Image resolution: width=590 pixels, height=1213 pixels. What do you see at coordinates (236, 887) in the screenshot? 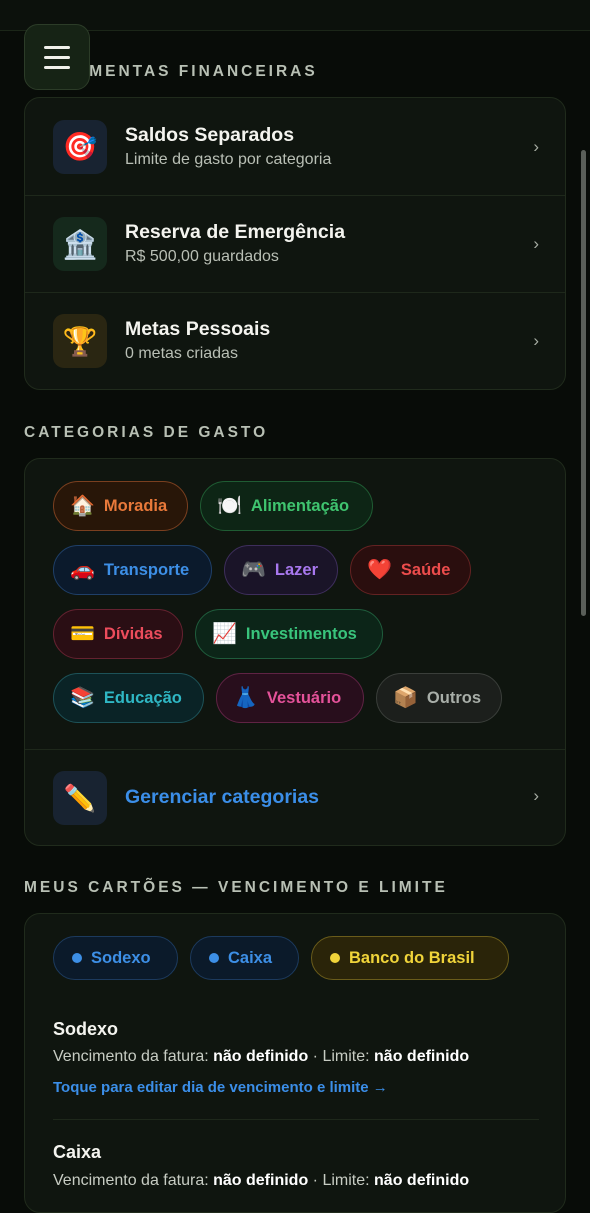
I see `section-title-cards: MEUS CARTÕES — VENCIMENTO E LIMITE` at bounding box center [236, 887].